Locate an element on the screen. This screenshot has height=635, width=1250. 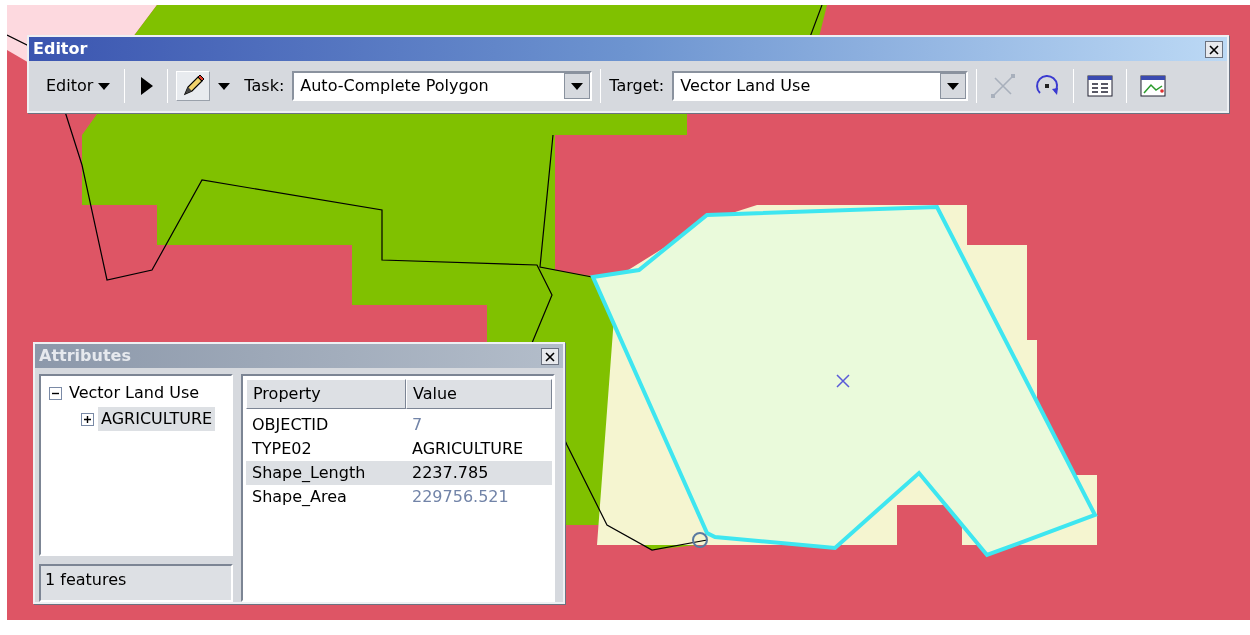
column-header: Value is located at coordinates (479, 394).